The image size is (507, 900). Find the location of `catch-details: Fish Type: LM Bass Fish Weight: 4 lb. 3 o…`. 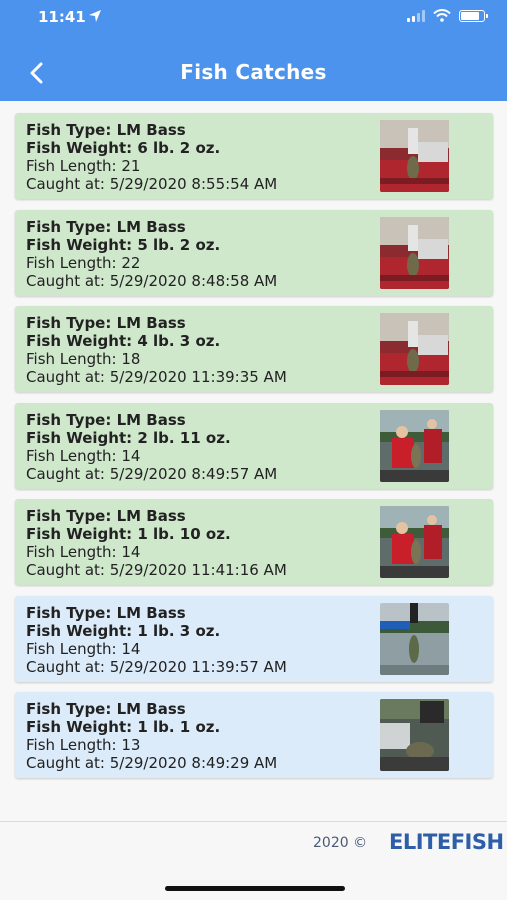

catch-details: Fish Type: LM Bass Fish Weight: 4 lb. 3 o… is located at coordinates (156, 350).